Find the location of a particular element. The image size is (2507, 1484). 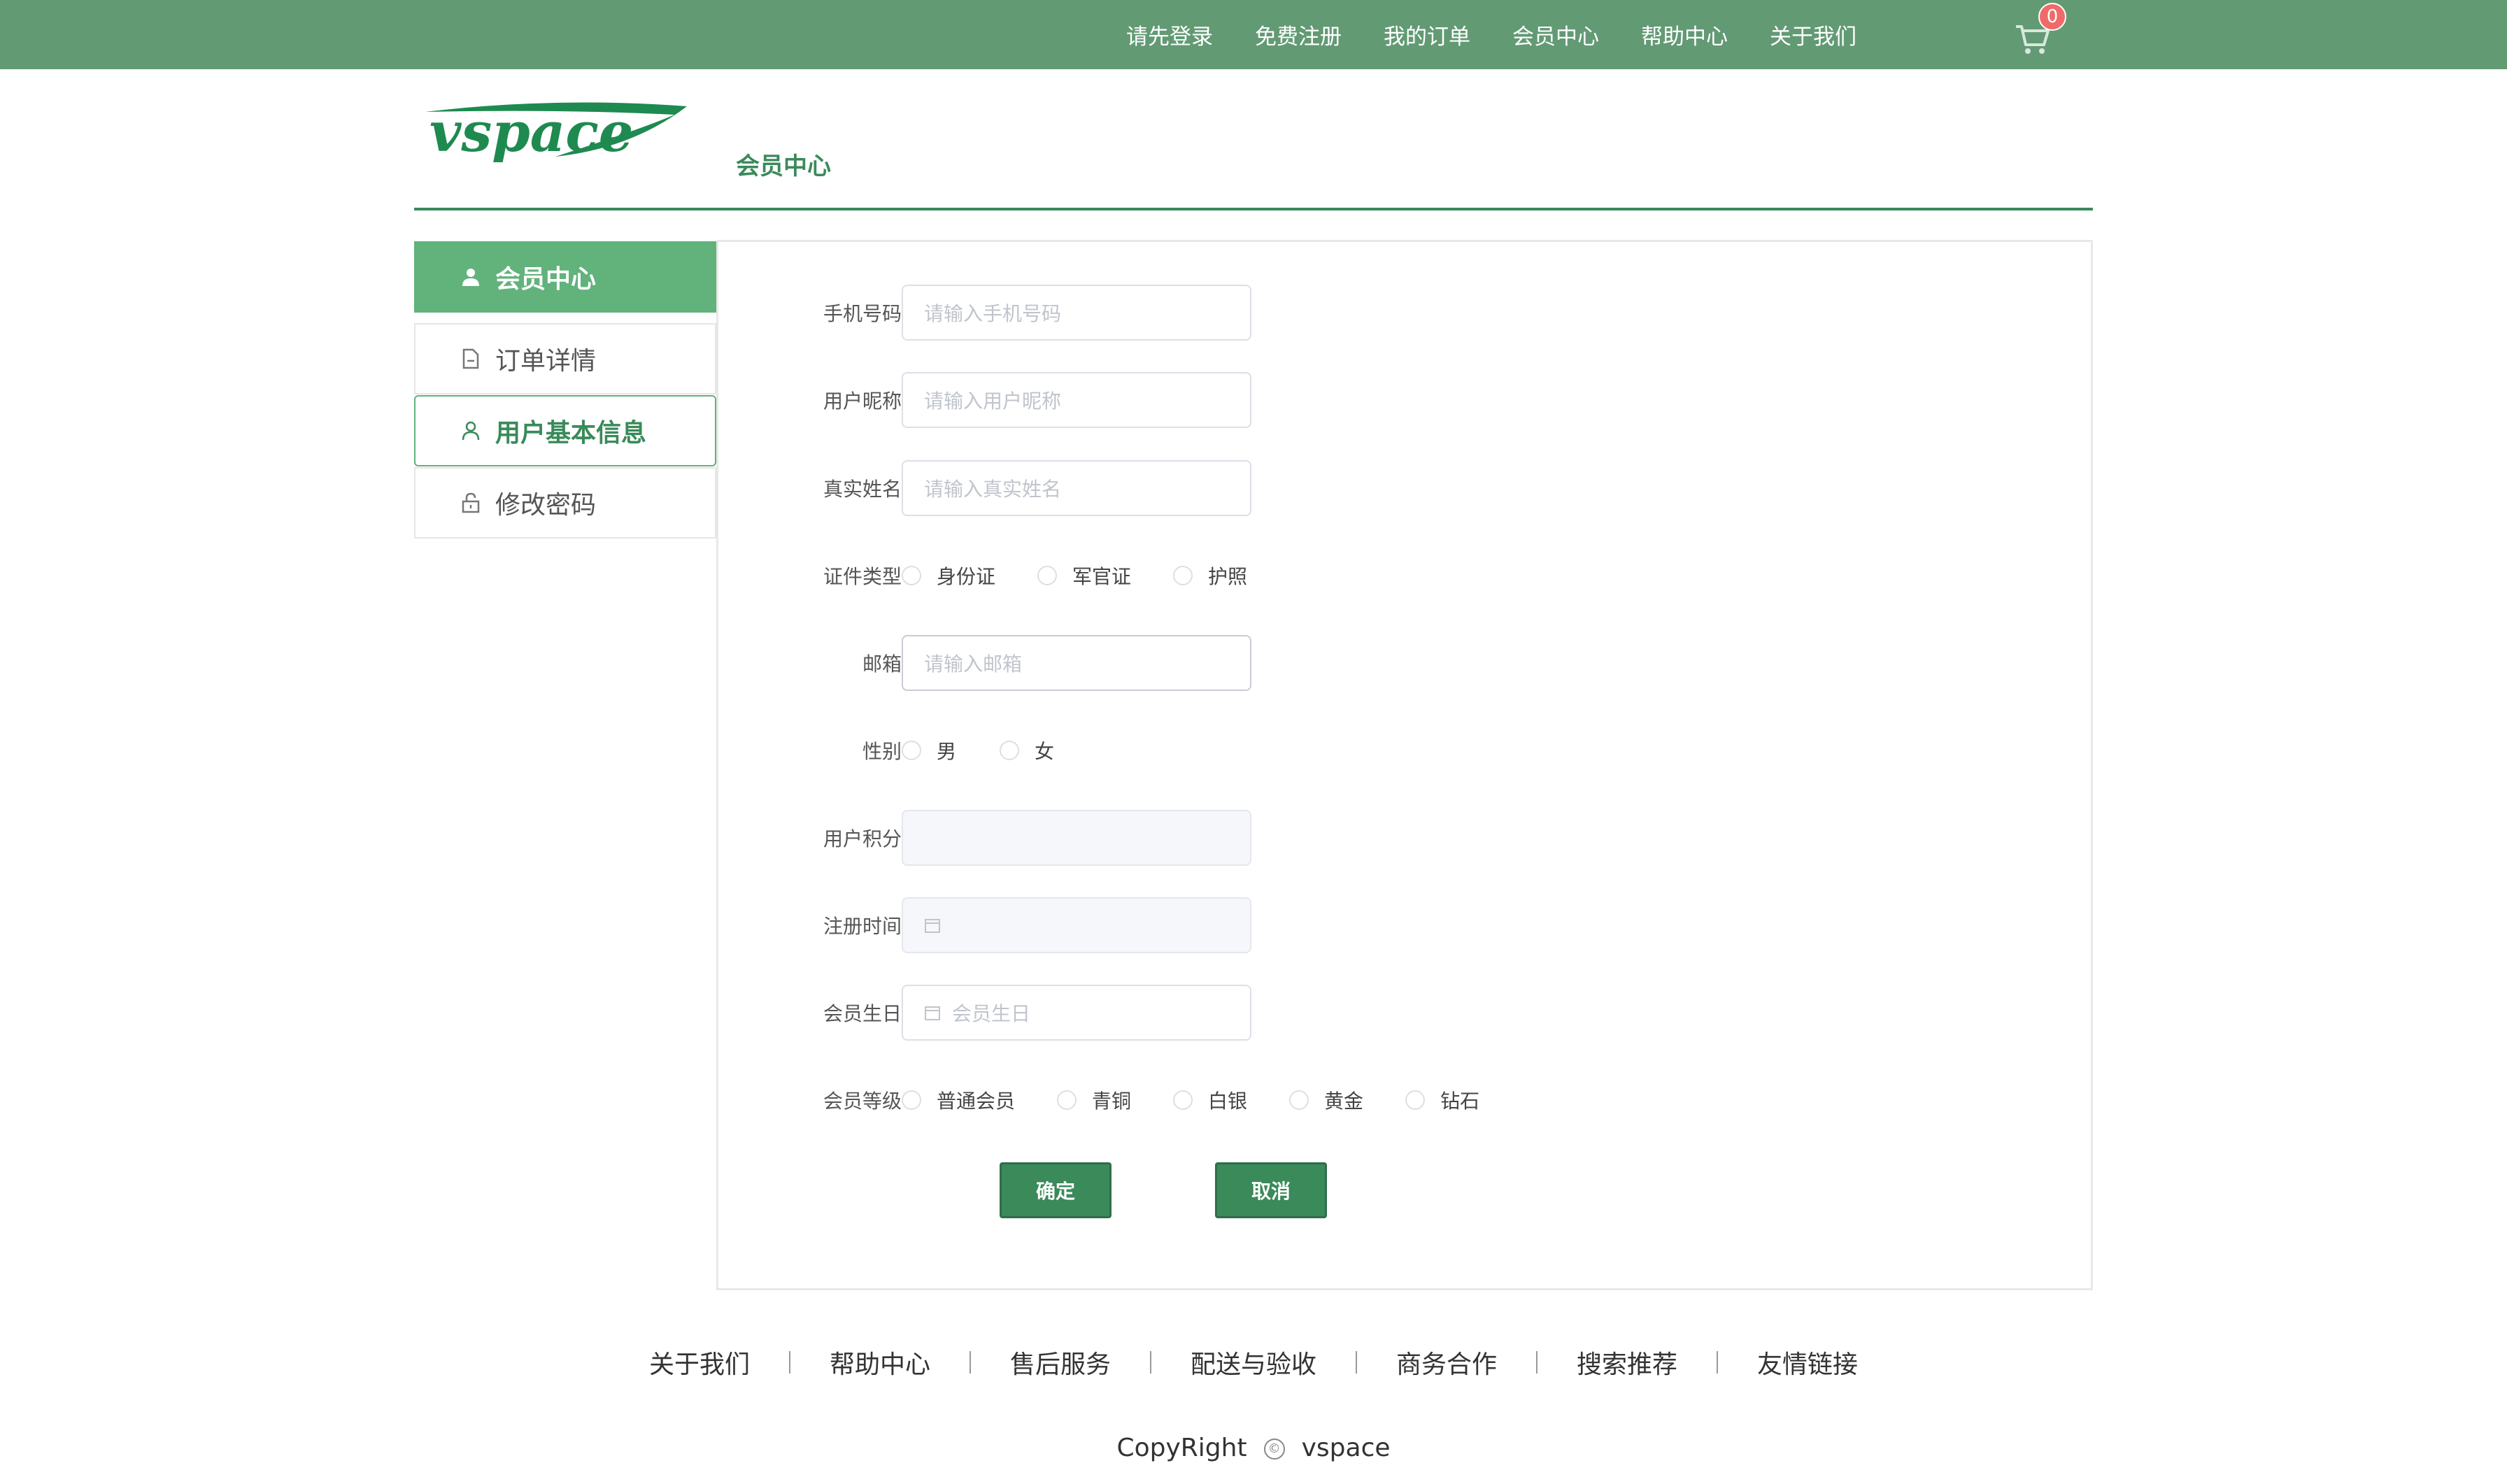

lock-icon is located at coordinates (471, 503).